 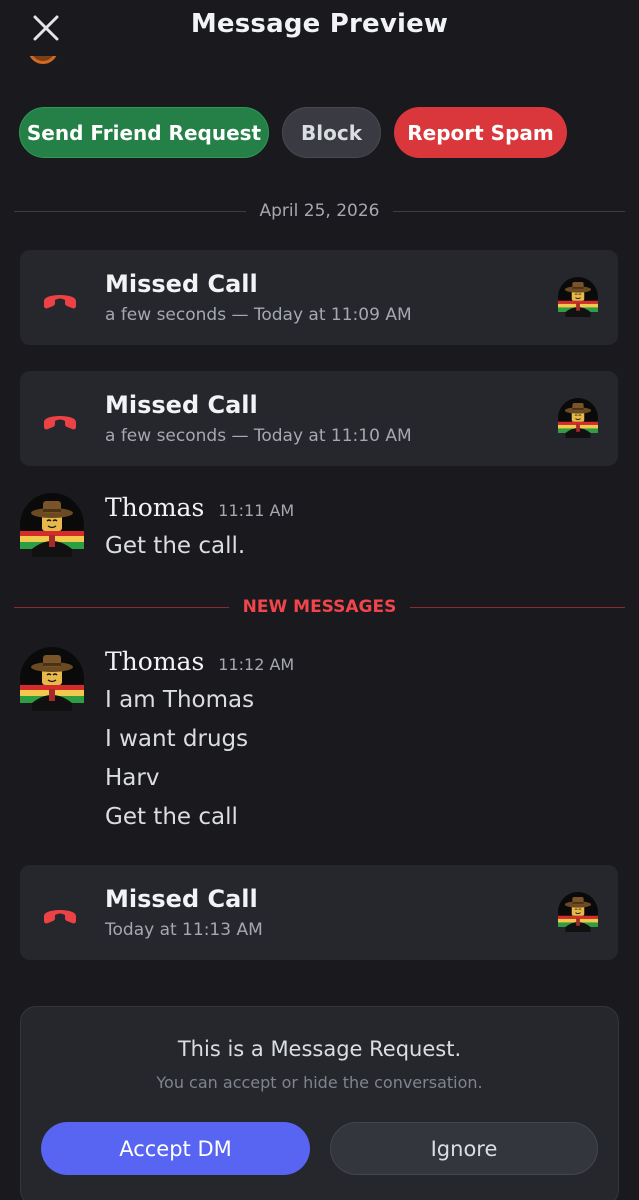 I want to click on message-text: Get the call, so click(x=171, y=817).